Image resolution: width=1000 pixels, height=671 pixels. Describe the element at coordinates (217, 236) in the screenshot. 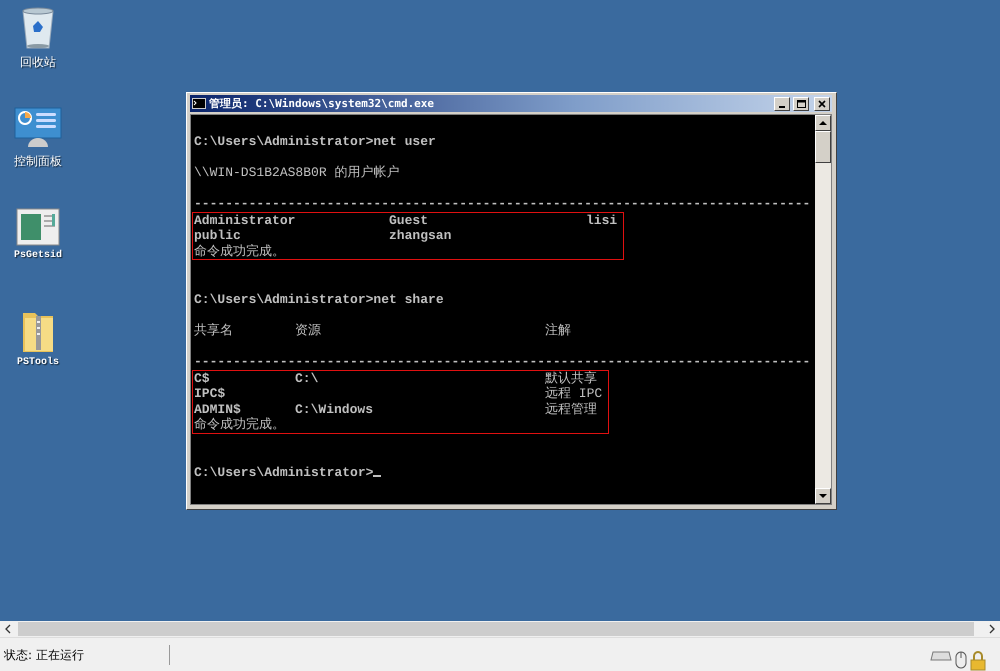

I see `table-cell: public` at that location.